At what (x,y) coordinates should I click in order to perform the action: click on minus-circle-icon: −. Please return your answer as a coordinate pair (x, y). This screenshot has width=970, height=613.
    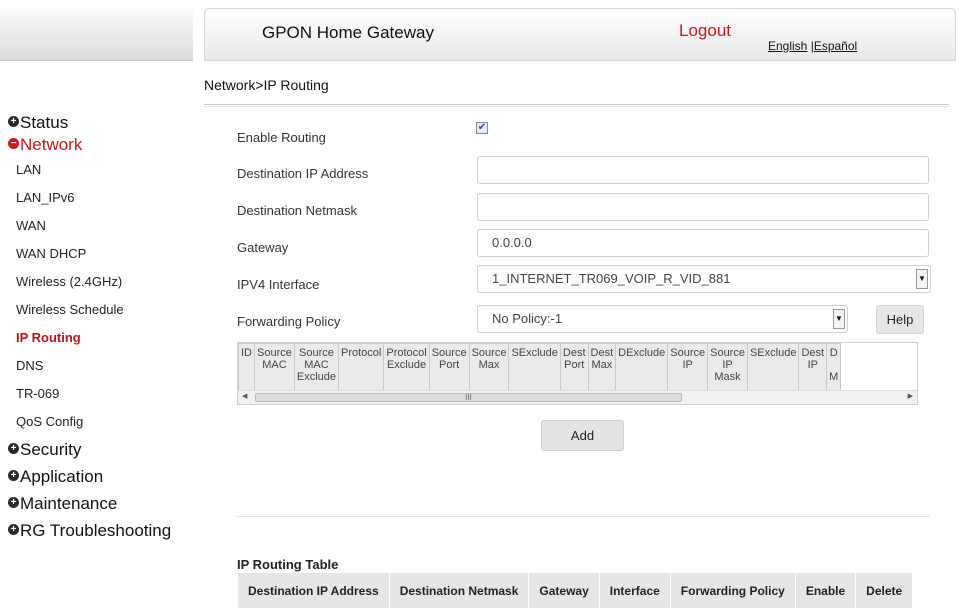
    Looking at the image, I should click on (13, 143).